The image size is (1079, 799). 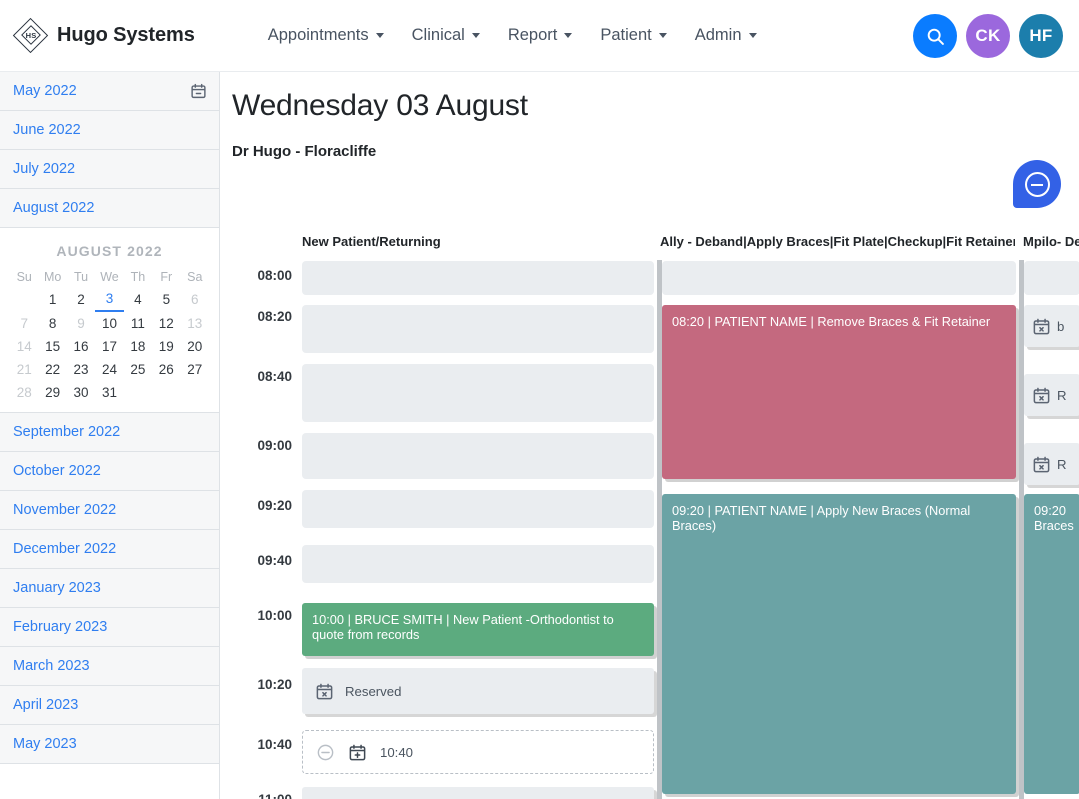 What do you see at coordinates (109, 169) in the screenshot?
I see `sidebar-month-july-2022: July 2022` at bounding box center [109, 169].